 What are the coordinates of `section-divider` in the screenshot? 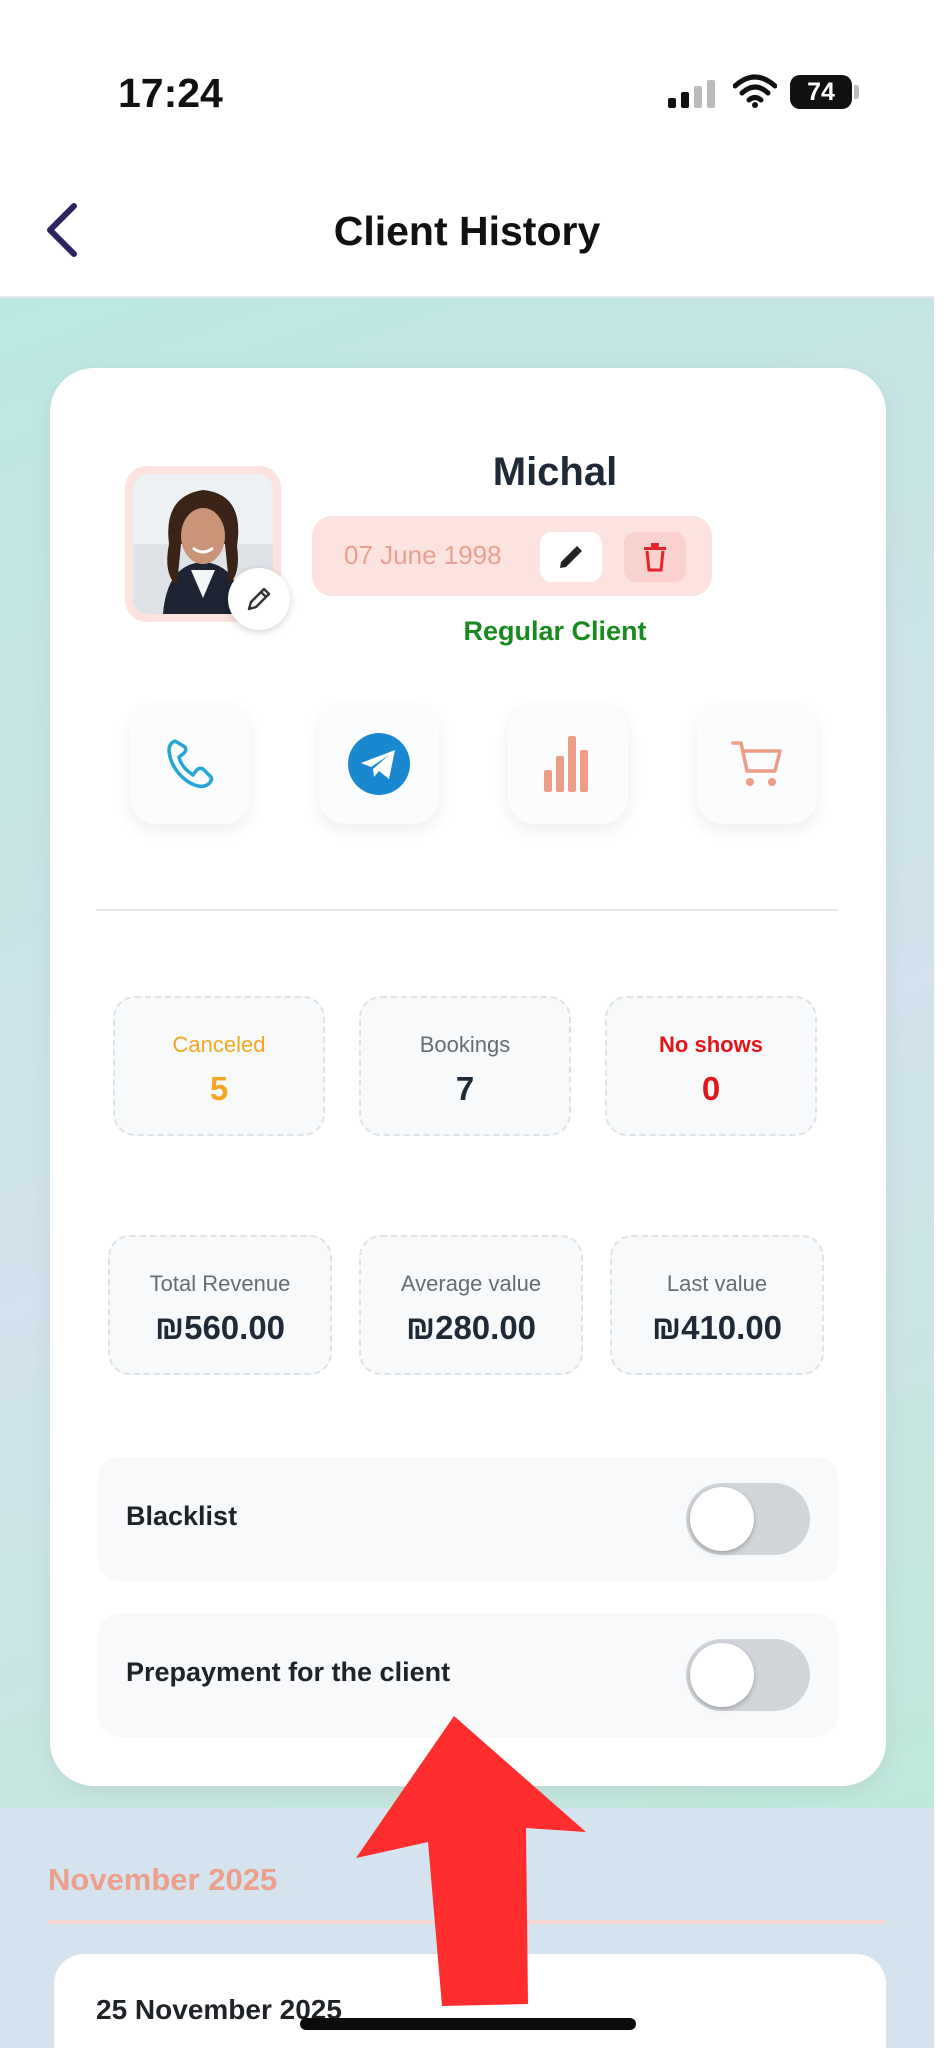 It's located at (467, 910).